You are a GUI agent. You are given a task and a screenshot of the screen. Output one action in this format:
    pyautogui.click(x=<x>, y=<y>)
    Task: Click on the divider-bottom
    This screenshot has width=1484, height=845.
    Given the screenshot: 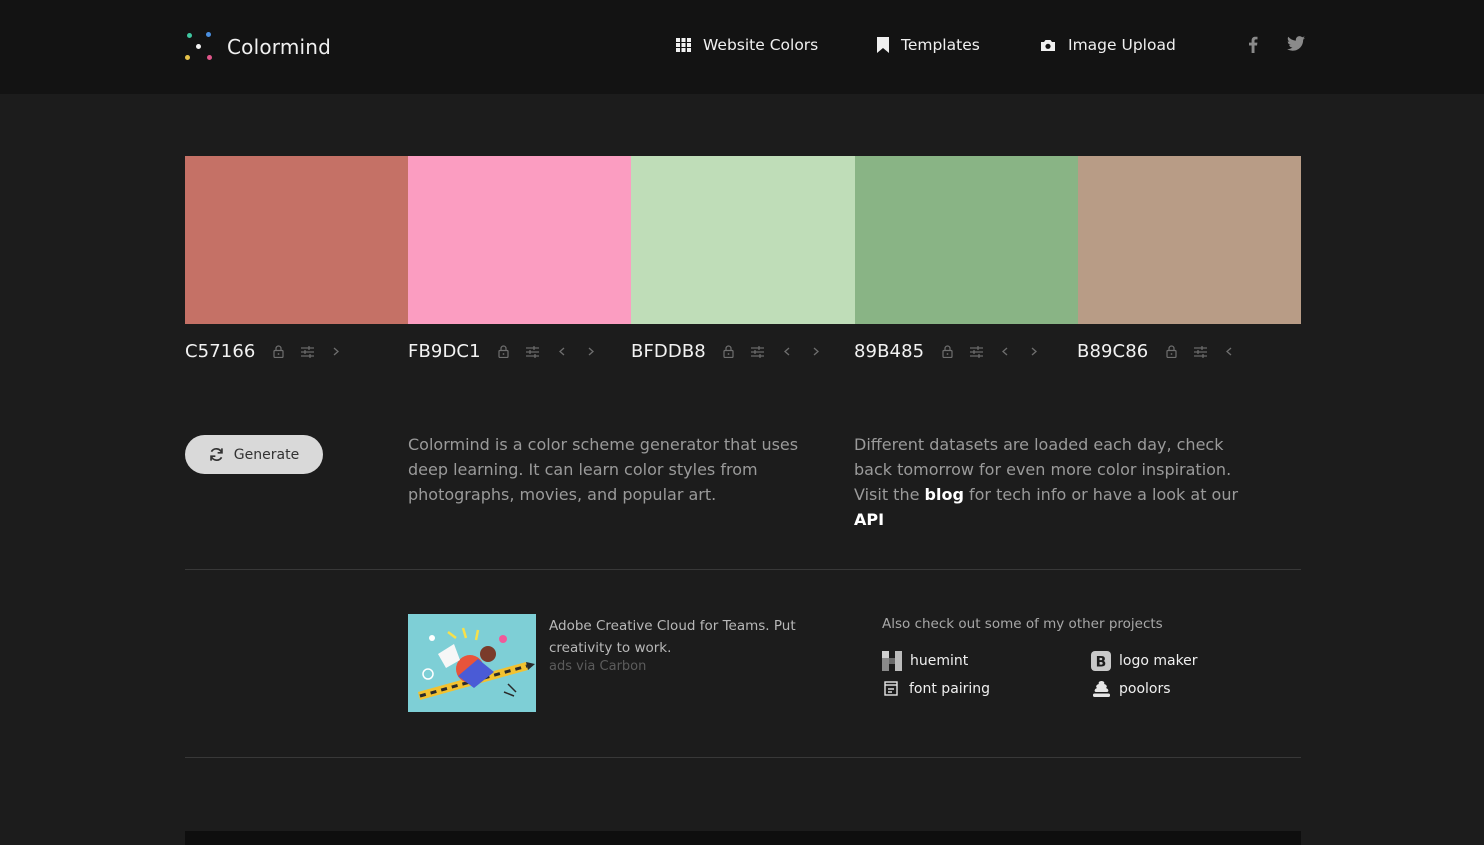 What is the action you would take?
    pyautogui.click(x=743, y=757)
    